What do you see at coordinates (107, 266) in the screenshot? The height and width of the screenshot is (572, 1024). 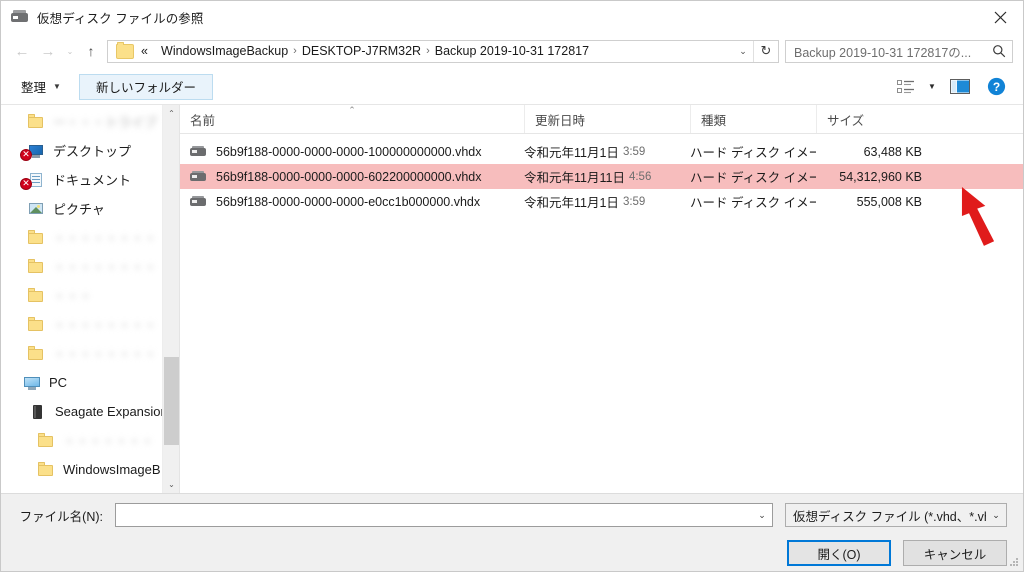 I see `sidebar-item-label: ・・・・・・・・・` at bounding box center [107, 266].